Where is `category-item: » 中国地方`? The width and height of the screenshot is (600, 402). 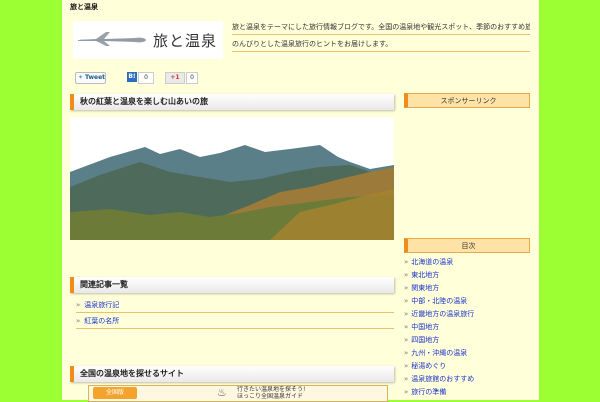 category-item: » 中国地方 is located at coordinates (466, 327).